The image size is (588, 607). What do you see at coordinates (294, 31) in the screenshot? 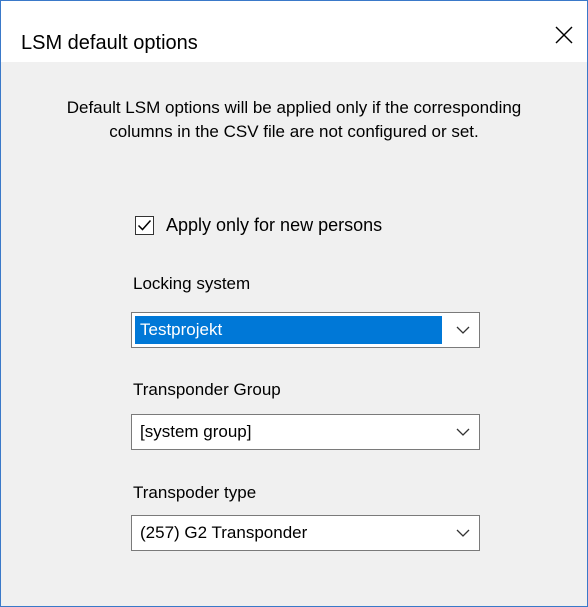
I see `title-bar: LSM default options` at bounding box center [294, 31].